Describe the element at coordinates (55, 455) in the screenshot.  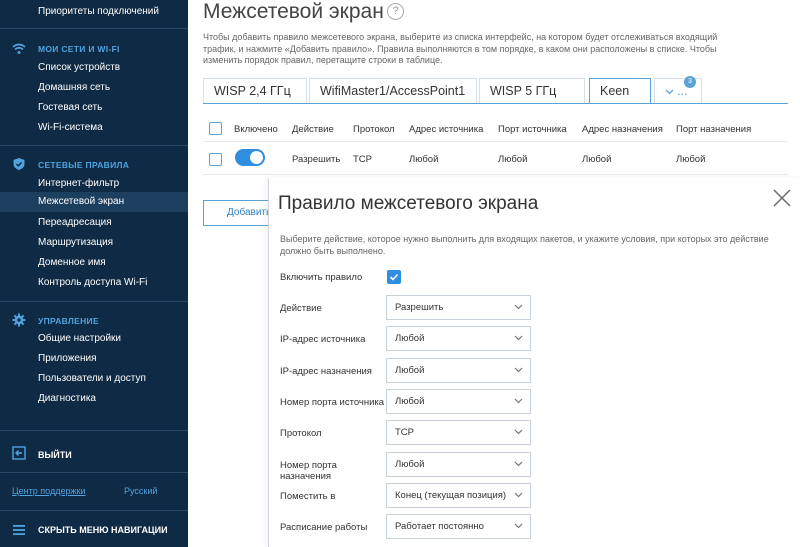
I see `logout-button: Выйти` at that location.